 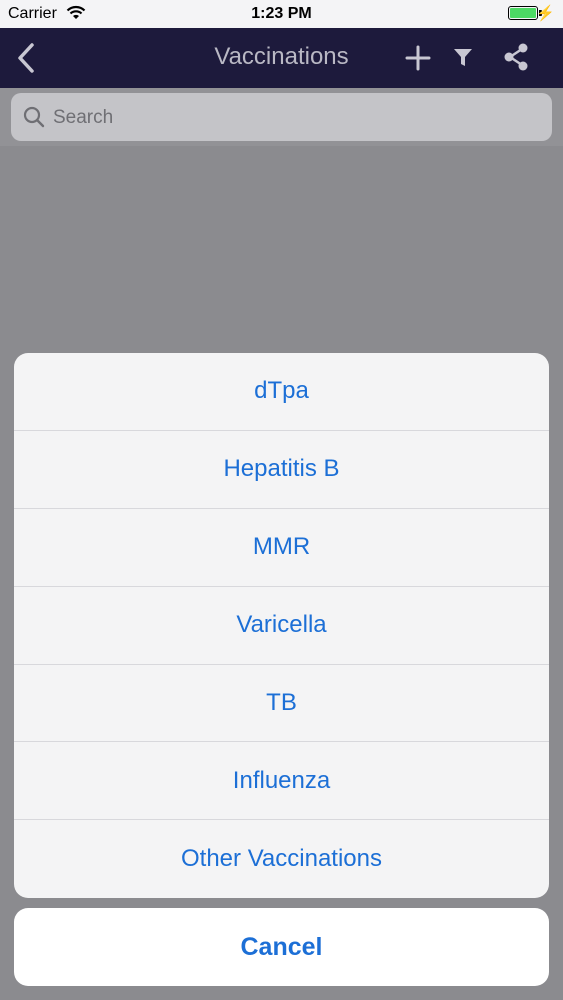 I want to click on plus-icon, so click(x=418, y=60).